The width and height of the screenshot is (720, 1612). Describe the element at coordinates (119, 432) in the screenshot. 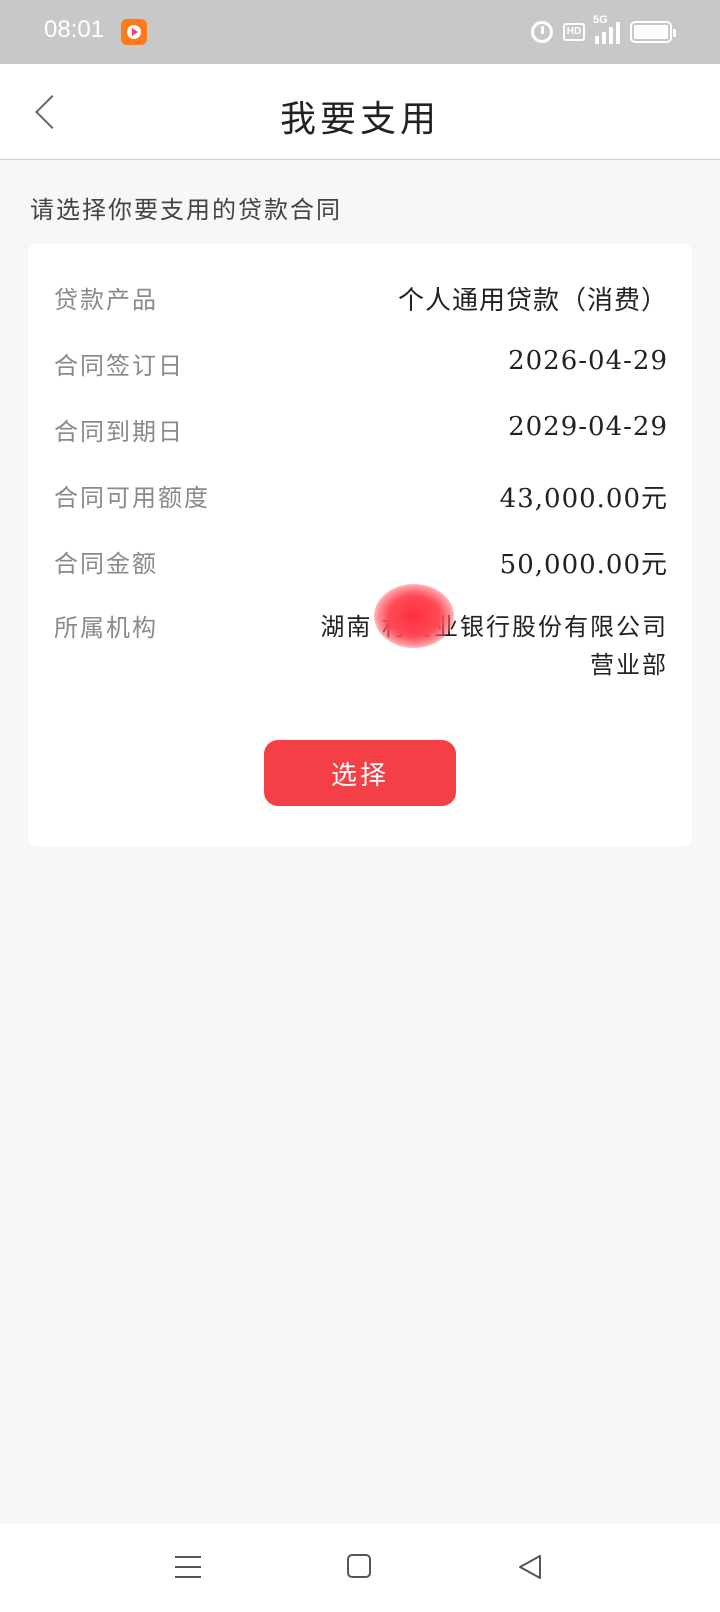

I see `row-label: 合同到期日` at that location.